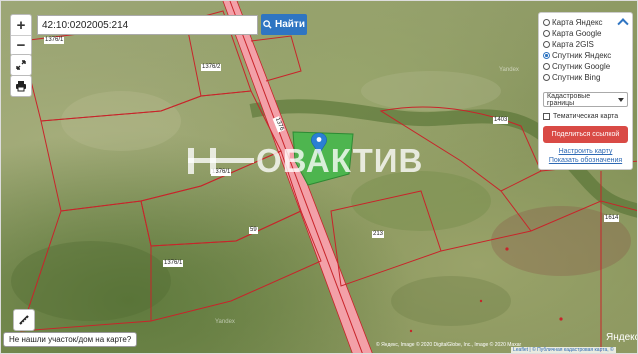 This screenshot has height=354, width=638. I want to click on layer-option: Спутник Google, so click(585, 66).